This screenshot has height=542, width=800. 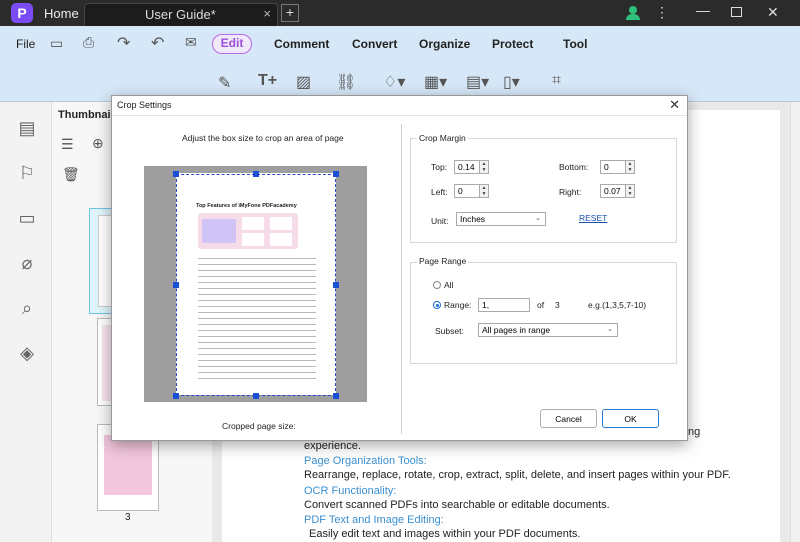 What do you see at coordinates (191, 42) in the screenshot?
I see `mail-icon: ✉` at bounding box center [191, 42].